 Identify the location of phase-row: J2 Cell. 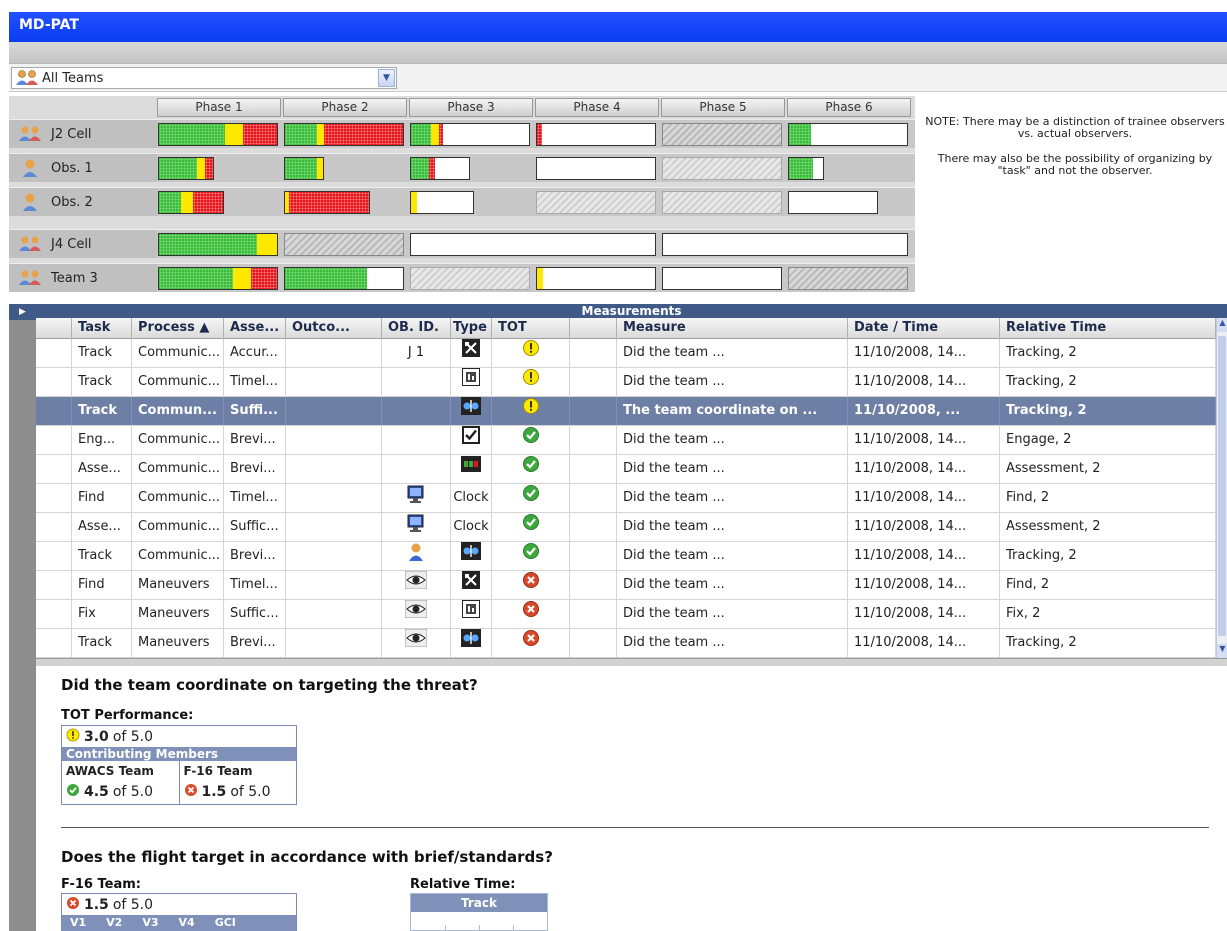
(462, 133).